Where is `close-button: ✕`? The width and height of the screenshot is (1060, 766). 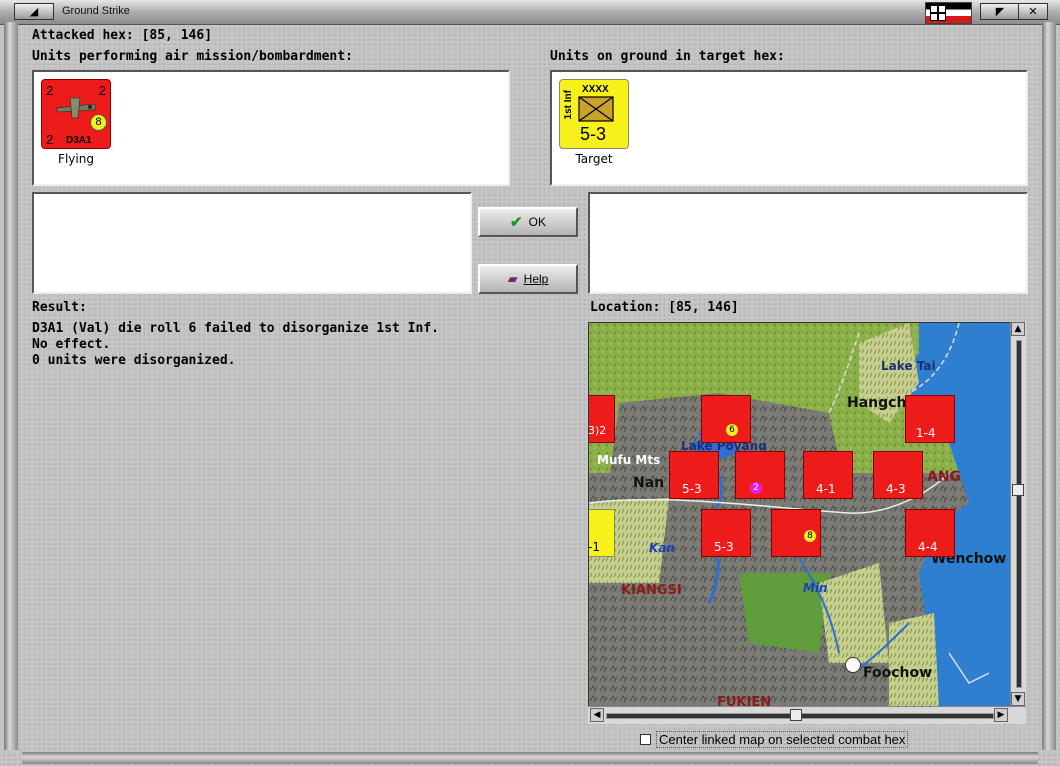
close-button: ✕ is located at coordinates (1033, 11).